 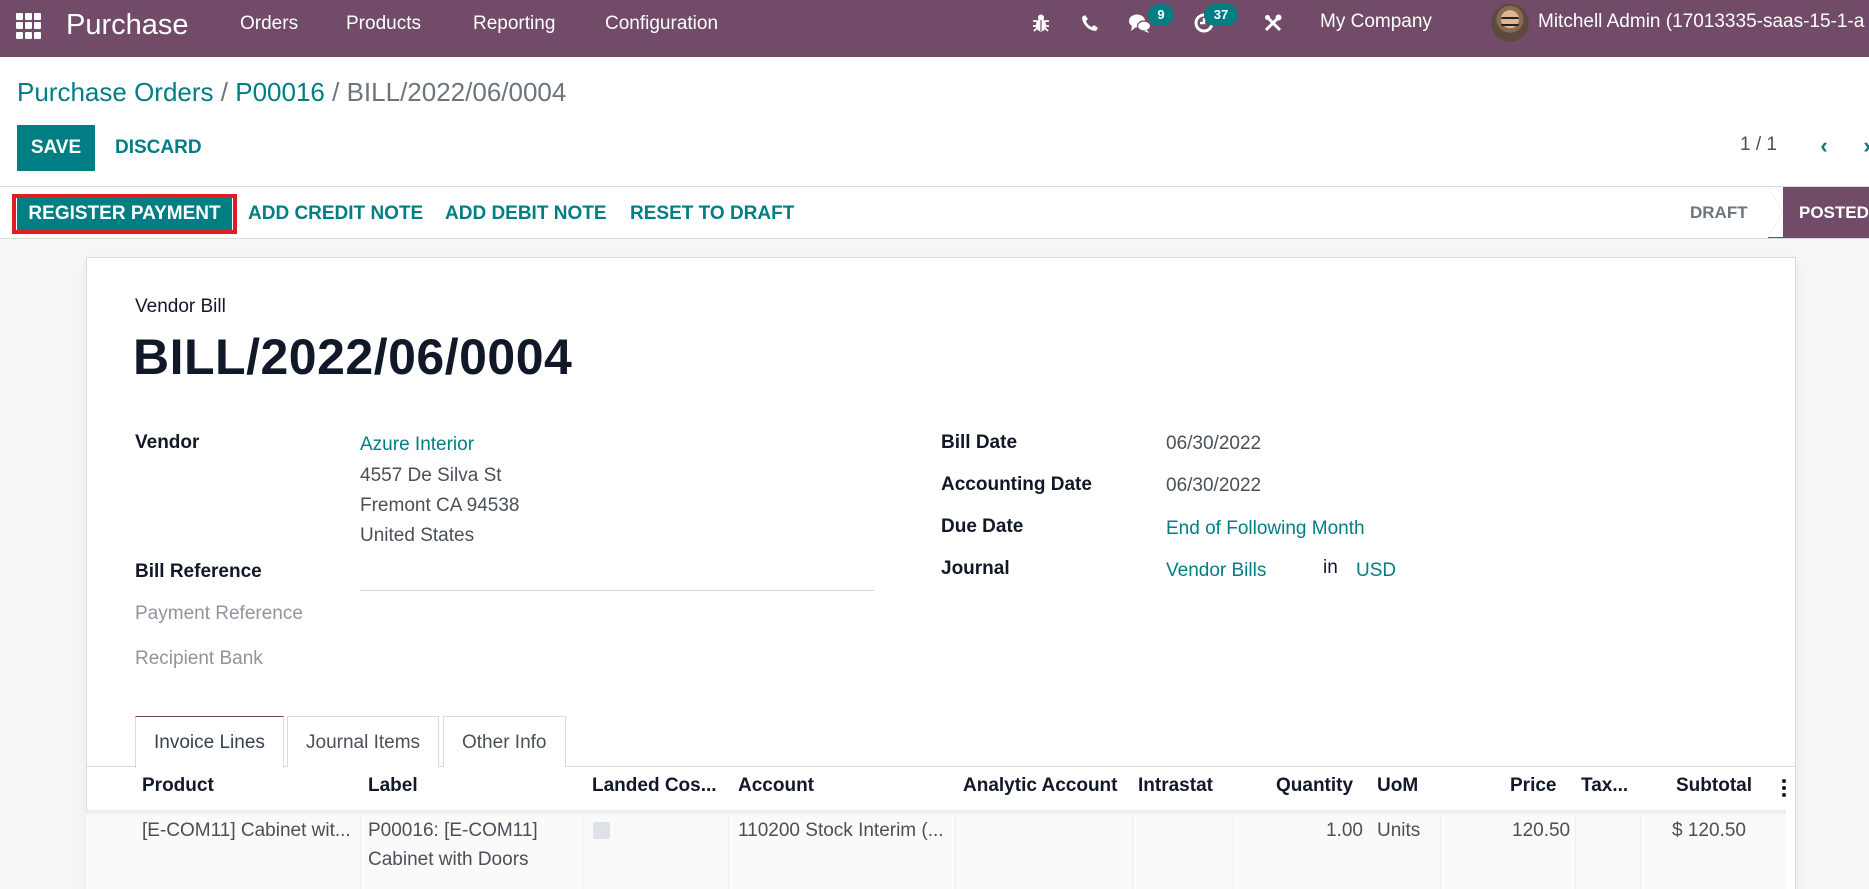 I want to click on recipient-bank-label: Recipient Bank, so click(x=199, y=658).